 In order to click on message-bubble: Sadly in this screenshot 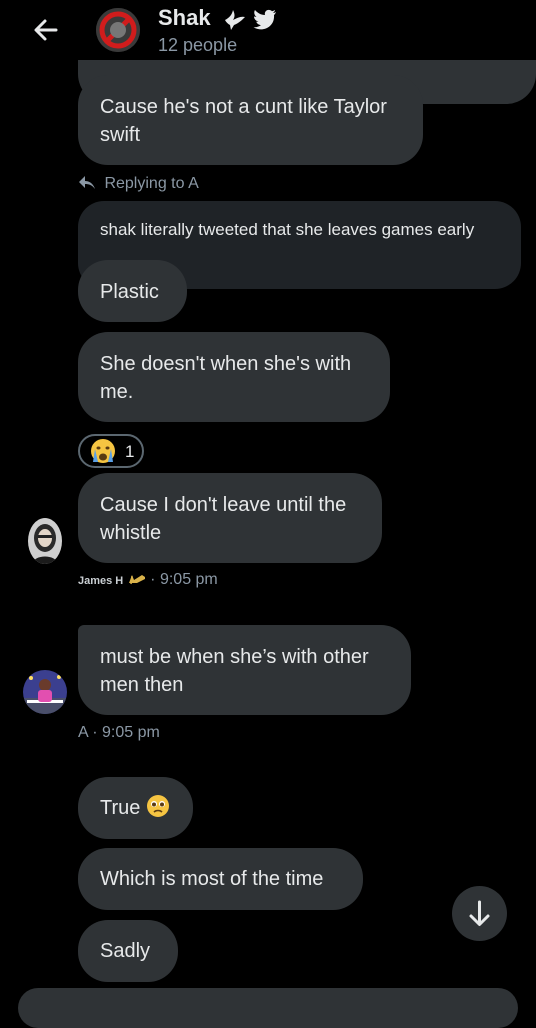, I will do `click(128, 951)`.